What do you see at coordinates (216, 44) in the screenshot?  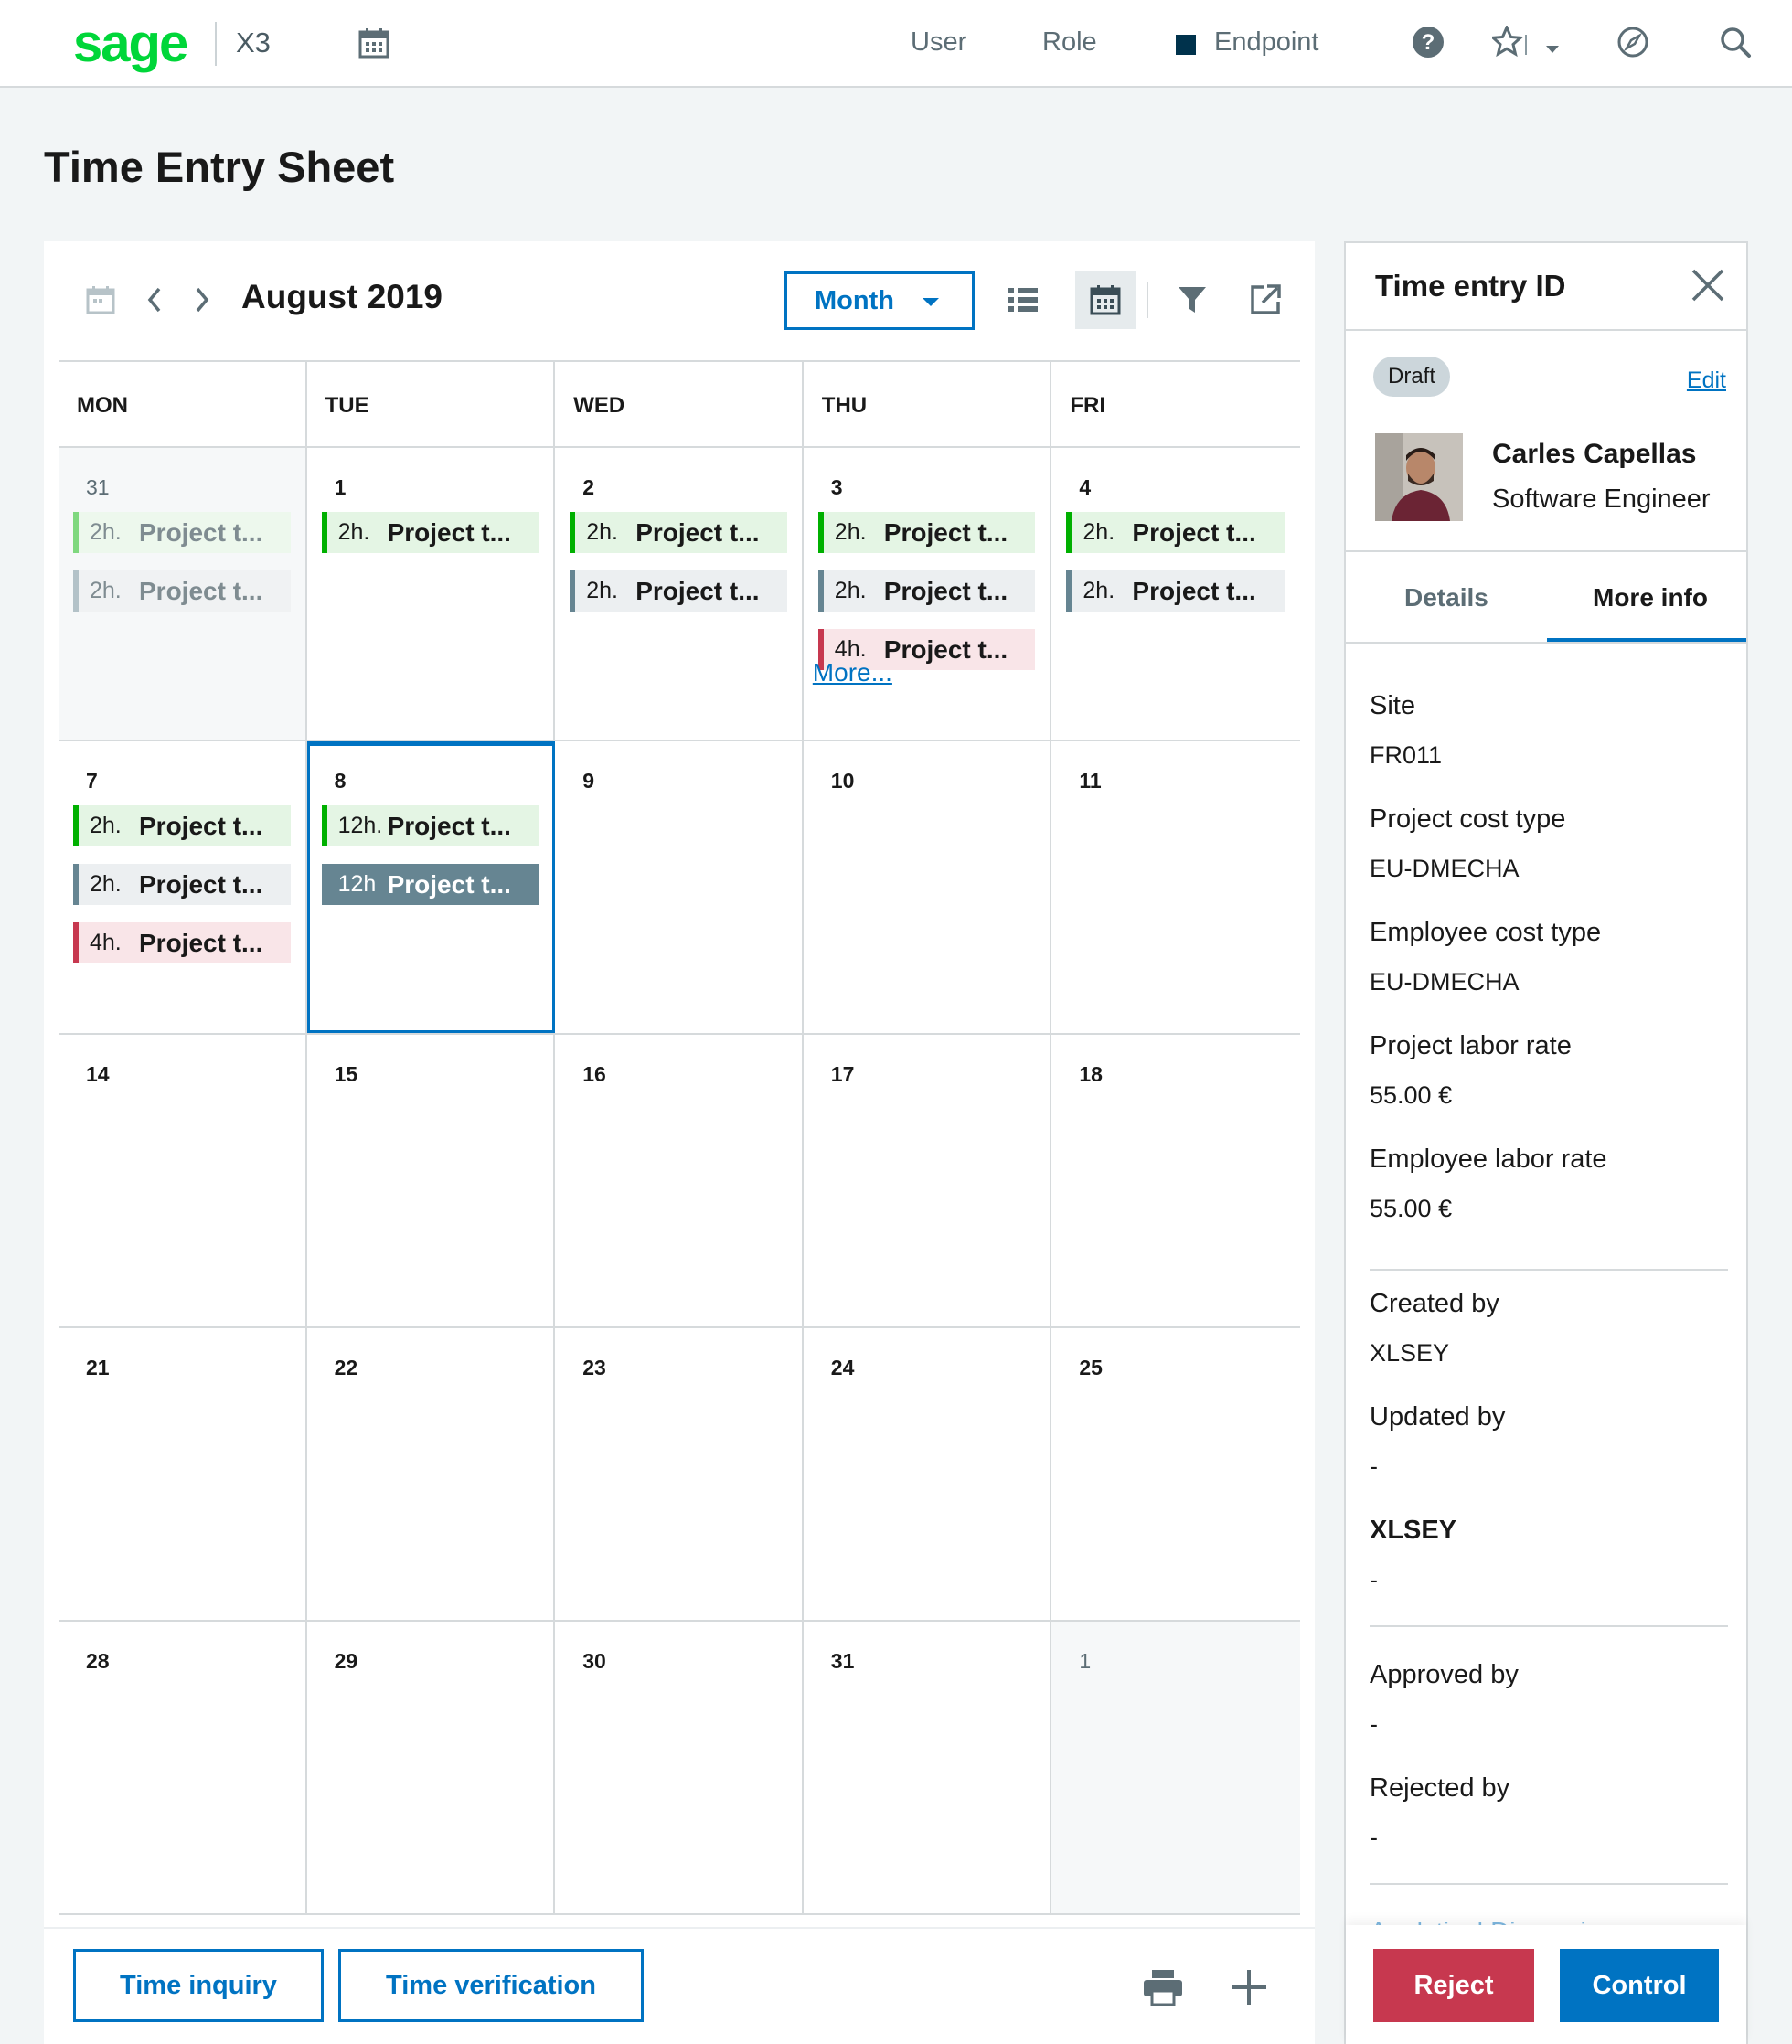 I see `logo-divider` at bounding box center [216, 44].